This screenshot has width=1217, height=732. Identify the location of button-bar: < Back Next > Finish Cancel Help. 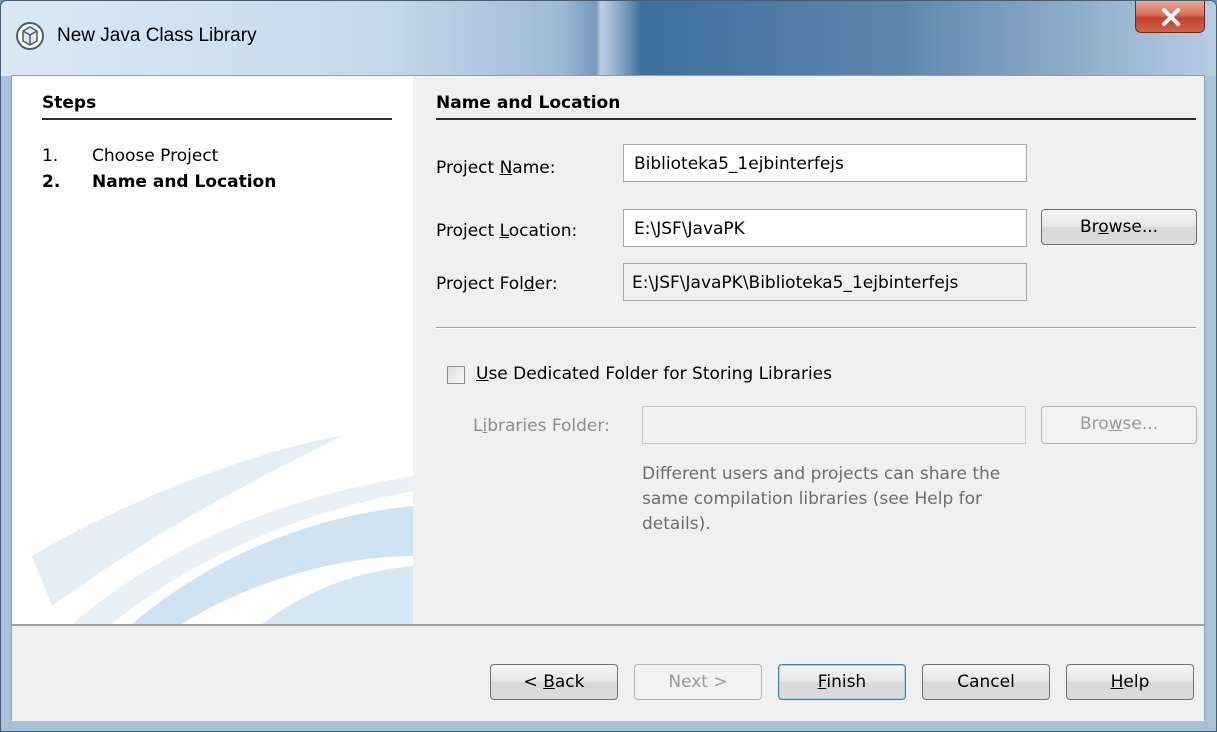
(608, 672).